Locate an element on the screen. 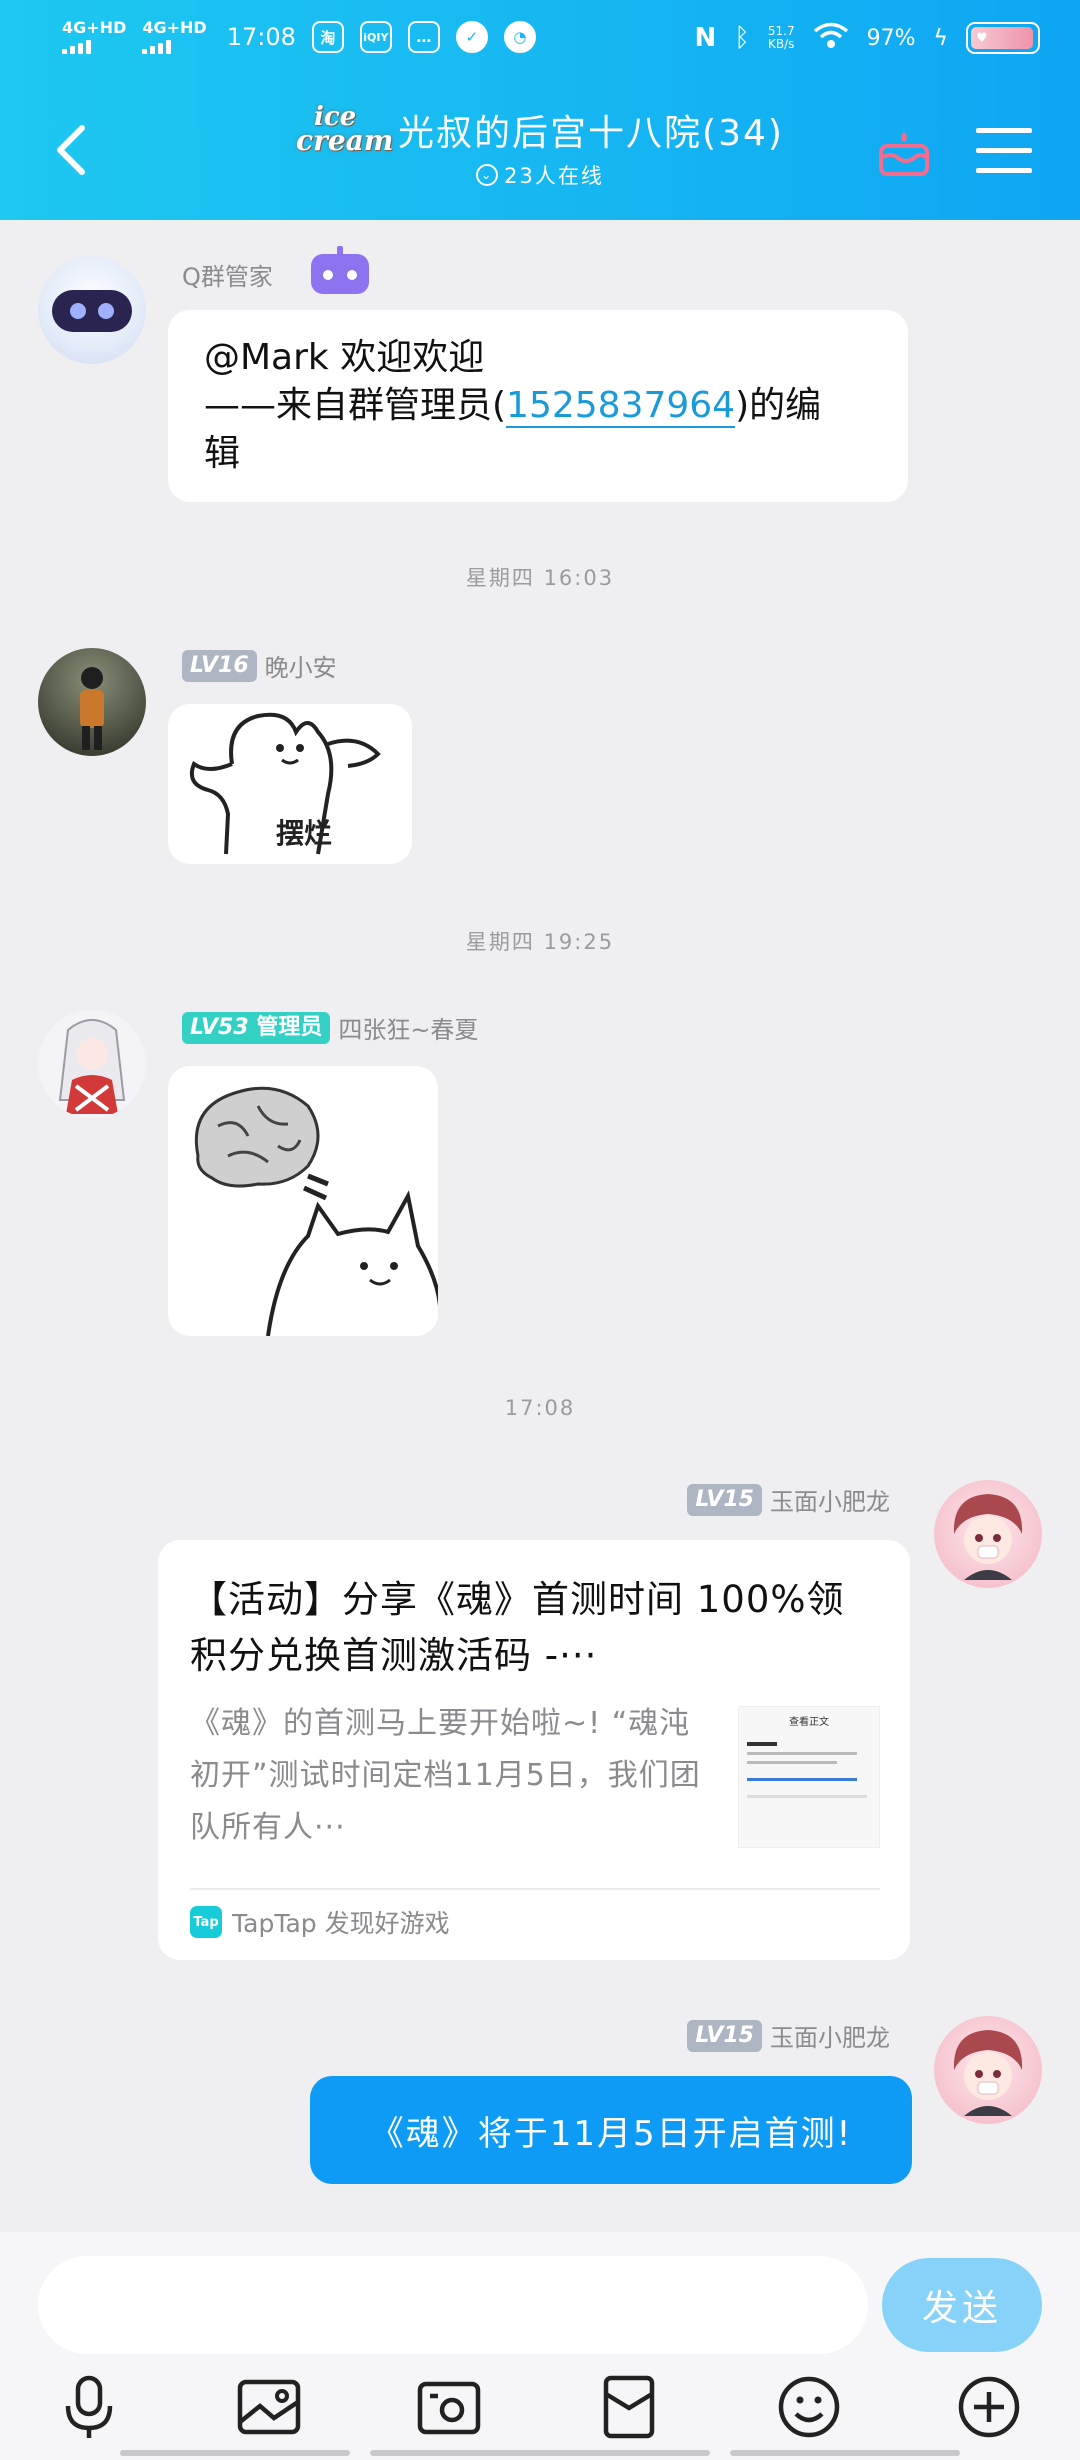 This screenshot has height=2460, width=1080. card-divider is located at coordinates (535, 1889).